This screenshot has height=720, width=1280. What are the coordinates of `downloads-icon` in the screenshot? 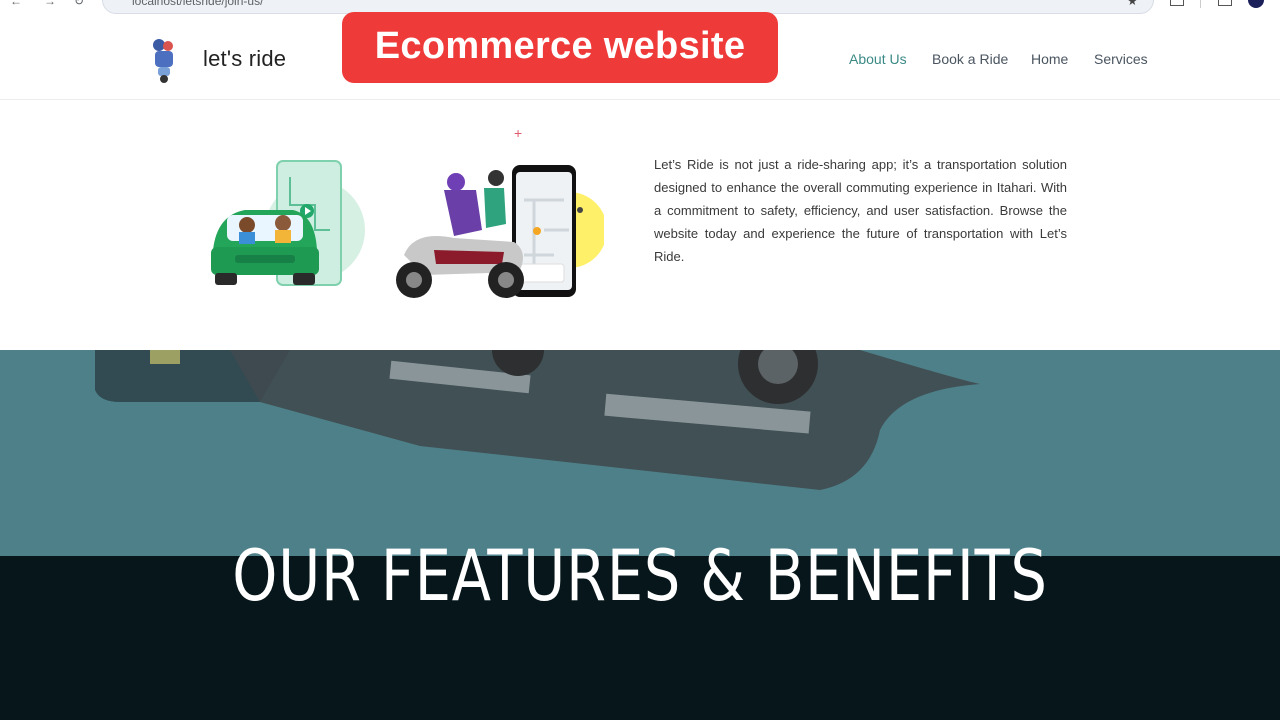 It's located at (1225, 3).